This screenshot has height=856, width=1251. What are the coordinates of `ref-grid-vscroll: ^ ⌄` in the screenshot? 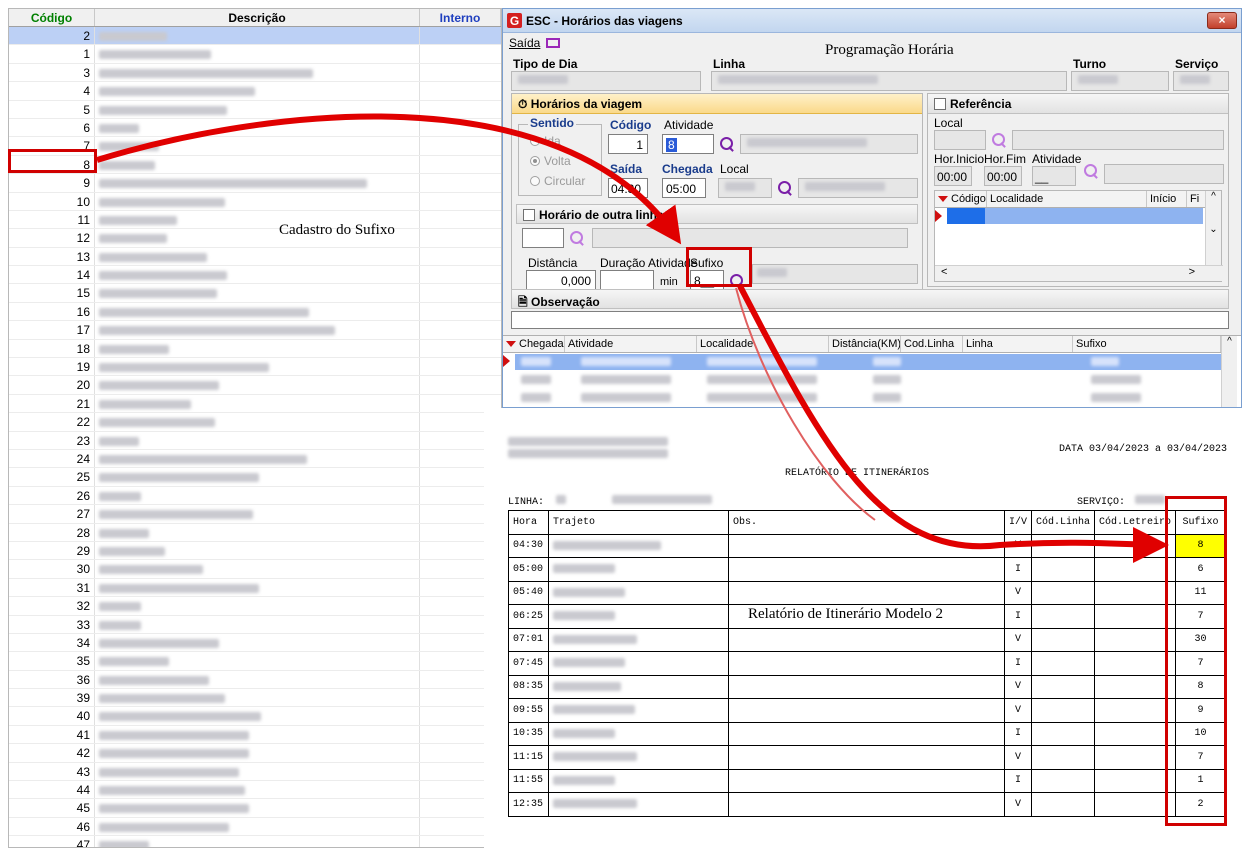 It's located at (1213, 229).